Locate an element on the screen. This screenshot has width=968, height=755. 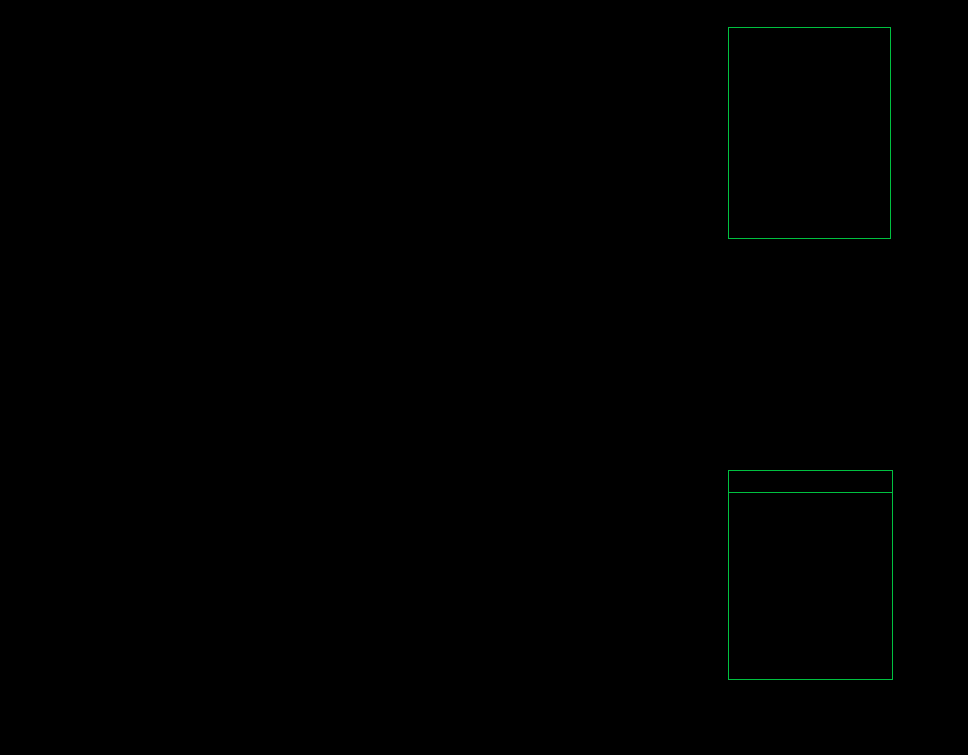
thumbnail-original-ionogram is located at coordinates (161, 381).